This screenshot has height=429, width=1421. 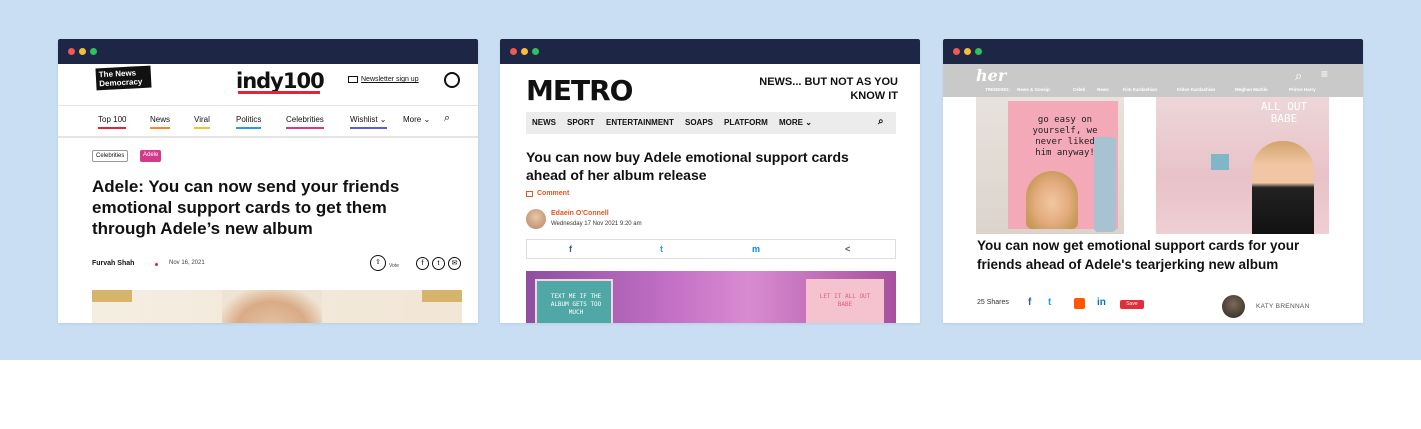 I want to click on pinterest-save-button: Save, so click(x=1132, y=304).